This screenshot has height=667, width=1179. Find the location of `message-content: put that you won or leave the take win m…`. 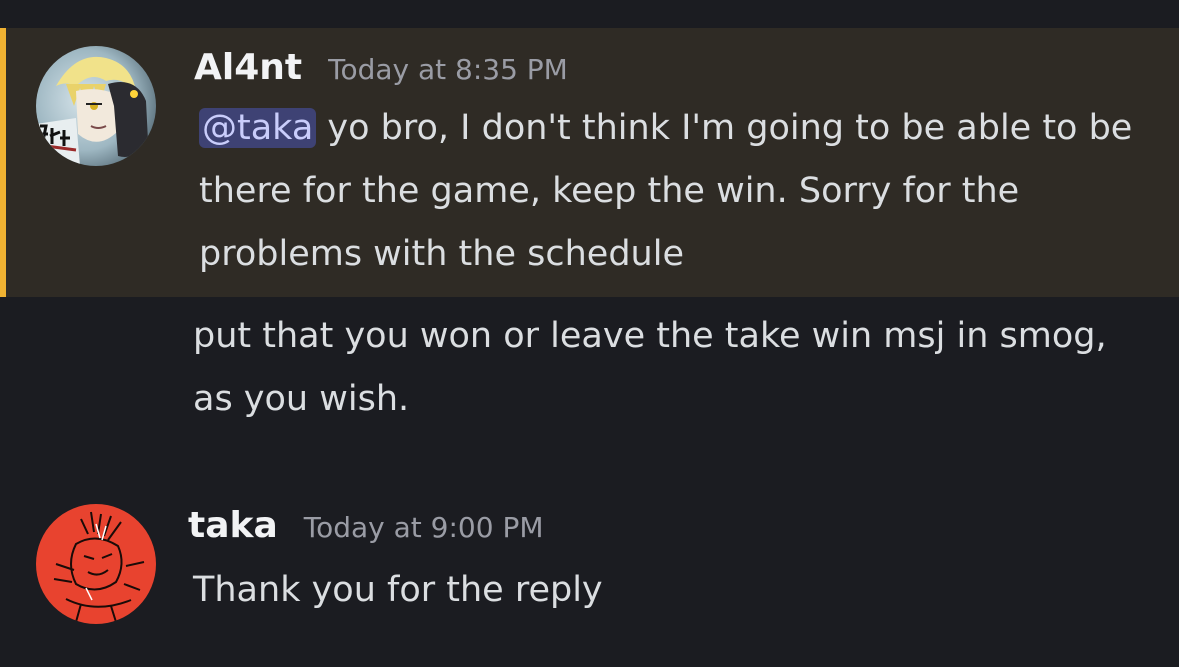

message-content: put that you won or leave the take win m… is located at coordinates (650, 367).